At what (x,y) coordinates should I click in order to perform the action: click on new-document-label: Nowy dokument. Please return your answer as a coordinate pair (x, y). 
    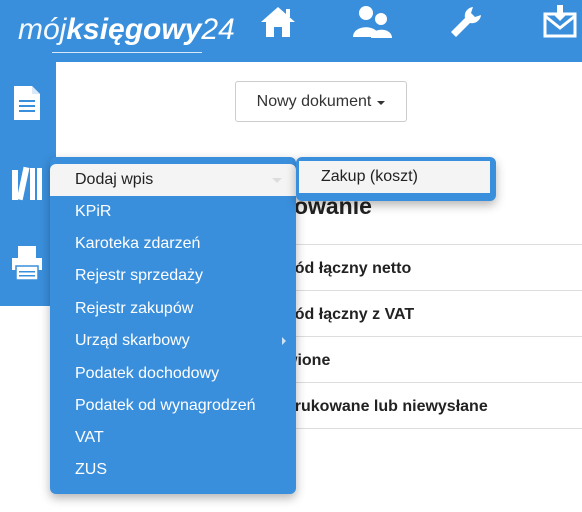
    Looking at the image, I should click on (314, 101).